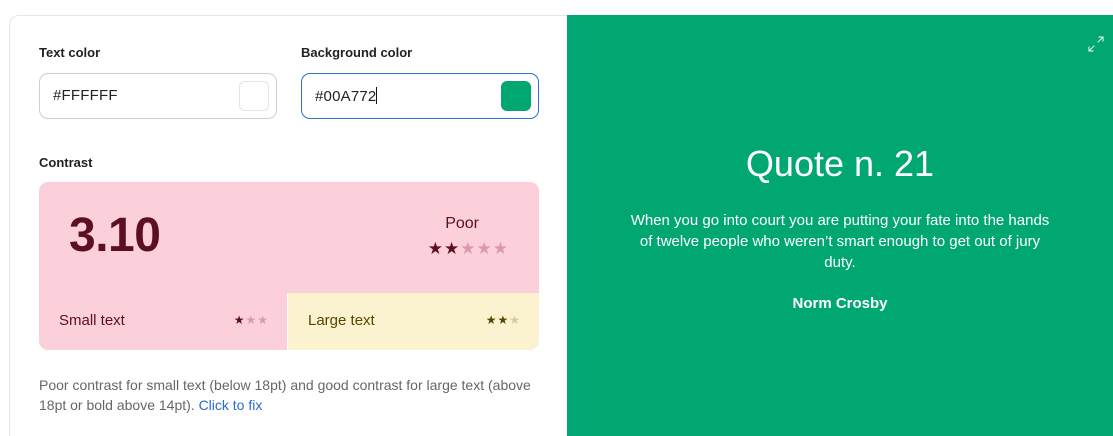 The width and height of the screenshot is (1113, 436). What do you see at coordinates (231, 405) in the screenshot?
I see `click-to-fix-link: Click to fix` at bounding box center [231, 405].